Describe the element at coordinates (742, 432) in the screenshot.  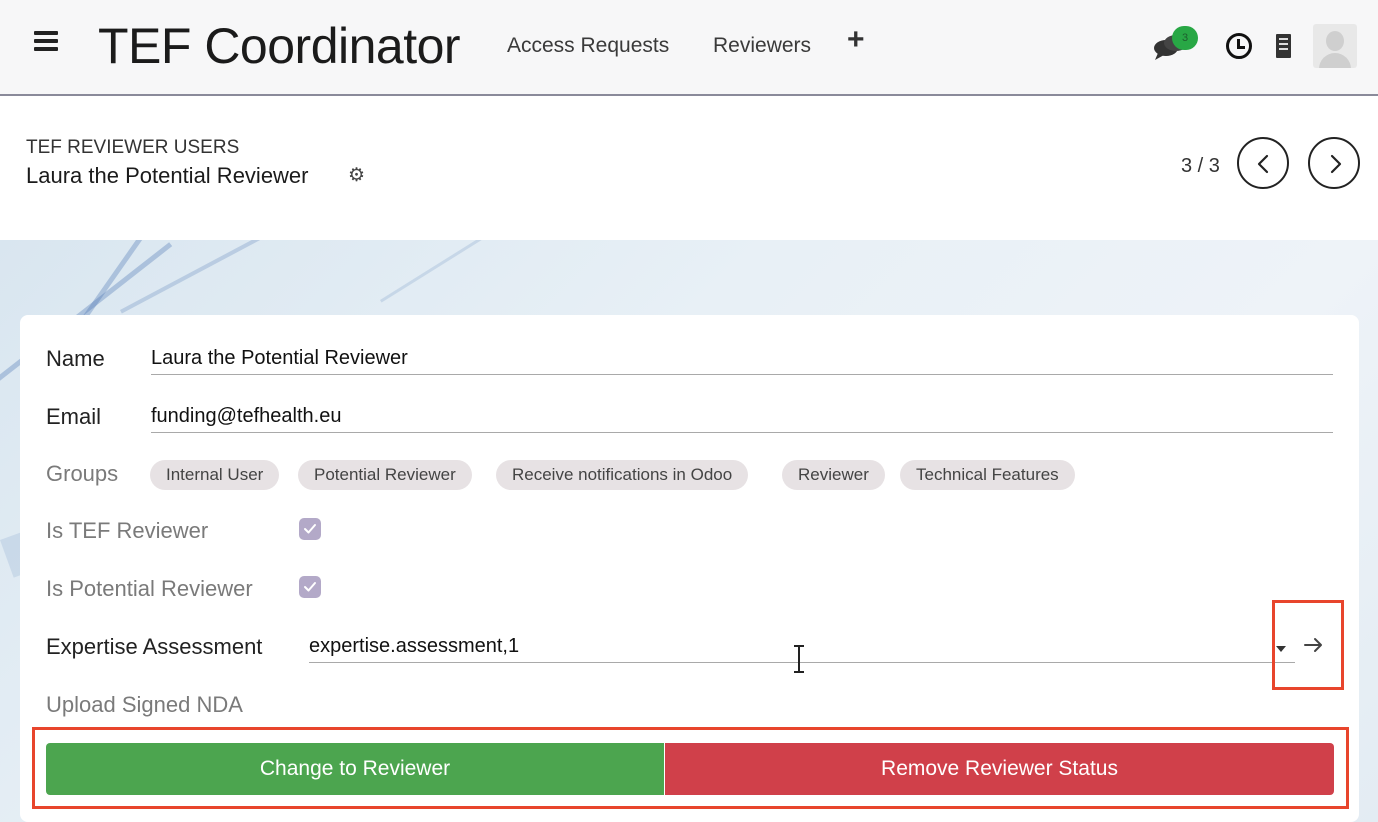
I see `email-underline` at that location.